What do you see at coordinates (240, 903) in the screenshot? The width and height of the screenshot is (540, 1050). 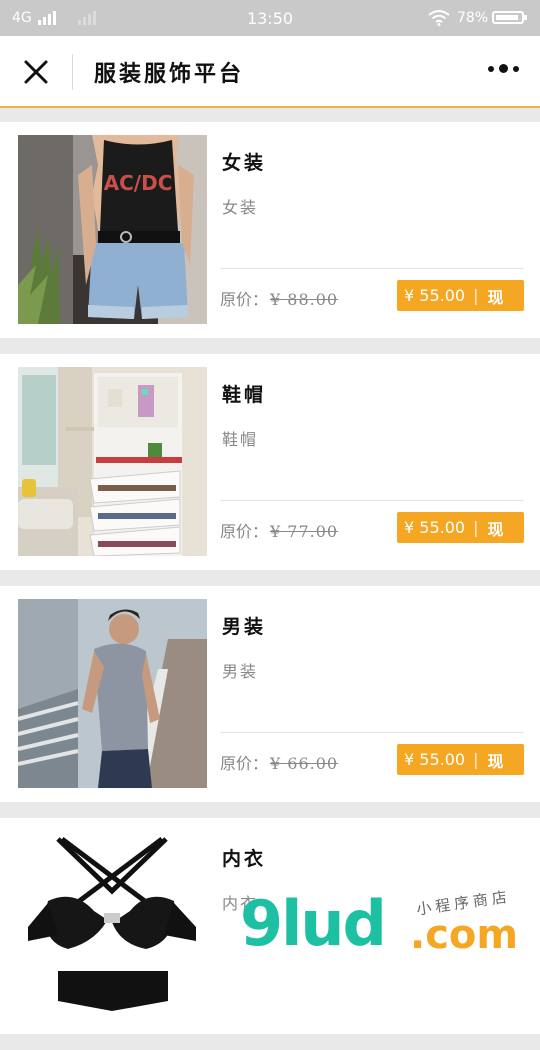 I see `product-description: 内衣` at bounding box center [240, 903].